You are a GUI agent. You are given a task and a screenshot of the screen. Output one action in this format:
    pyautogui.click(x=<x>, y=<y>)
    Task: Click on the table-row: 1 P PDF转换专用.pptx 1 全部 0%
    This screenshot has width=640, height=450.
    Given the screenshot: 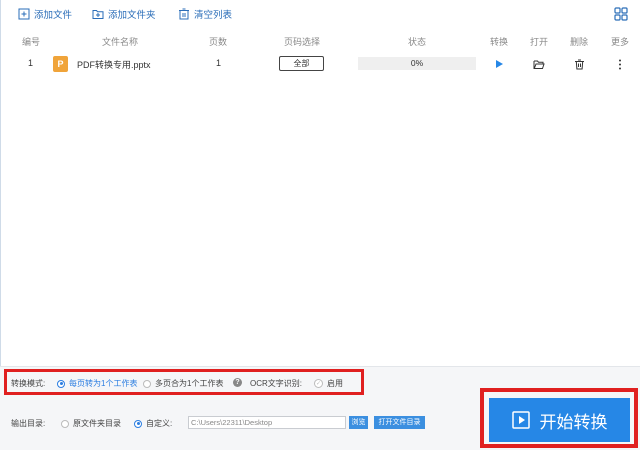 What is the action you would take?
    pyautogui.click(x=320, y=64)
    